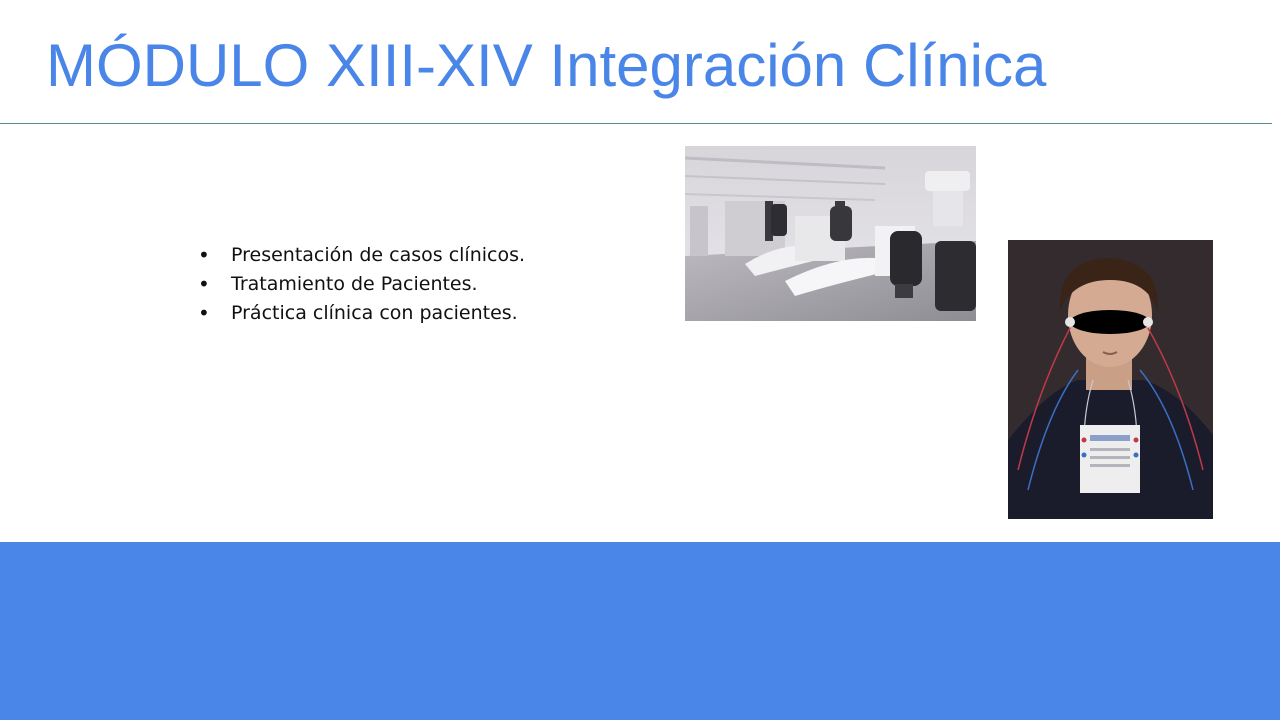  Describe the element at coordinates (1110, 379) in the screenshot. I see `patient-electromyography-photo` at that location.